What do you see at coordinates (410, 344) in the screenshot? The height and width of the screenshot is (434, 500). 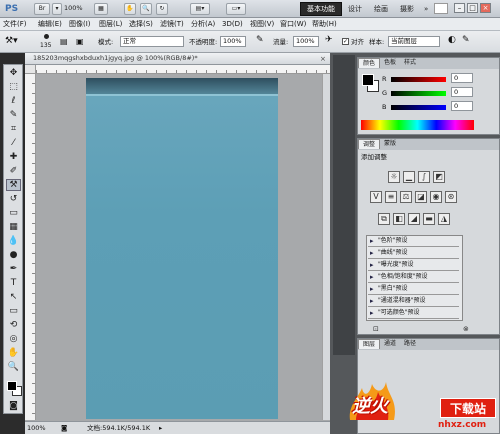 I see `tab-paths: 路径` at bounding box center [410, 344].